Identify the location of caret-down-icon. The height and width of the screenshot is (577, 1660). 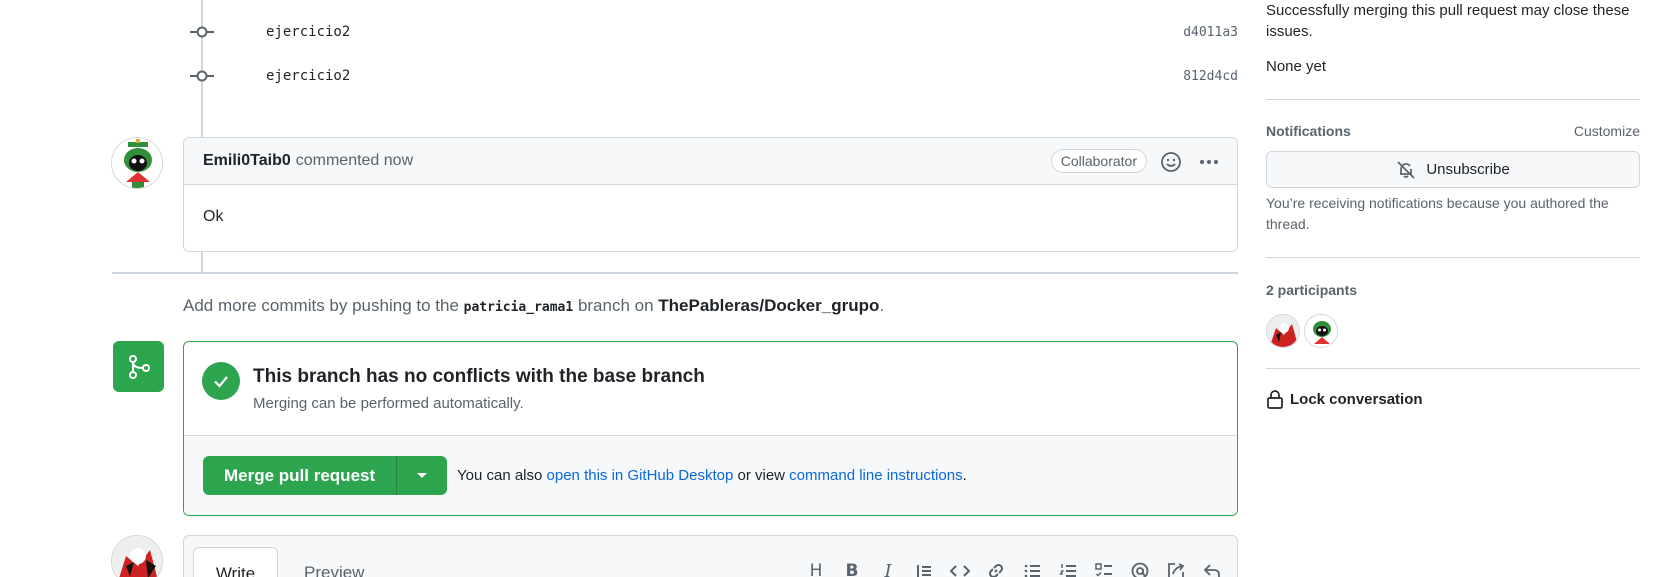
(422, 475).